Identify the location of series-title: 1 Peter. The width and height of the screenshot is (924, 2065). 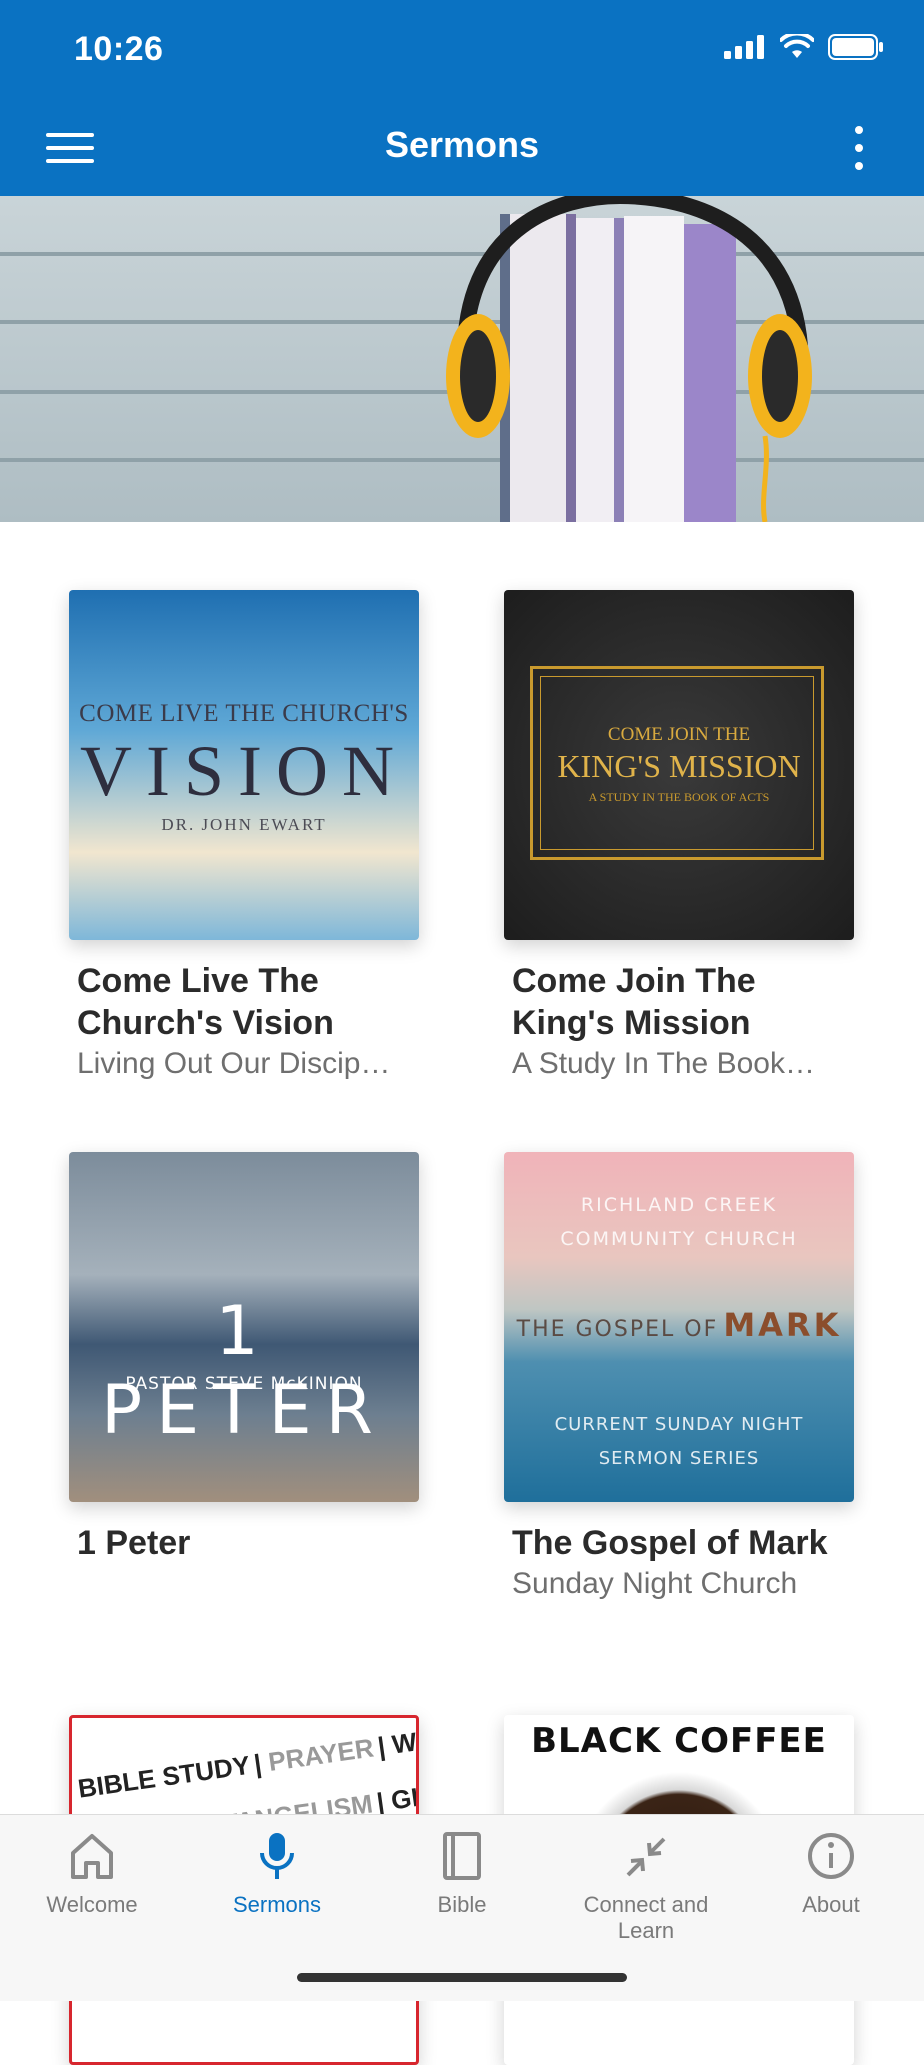
(134, 1543).